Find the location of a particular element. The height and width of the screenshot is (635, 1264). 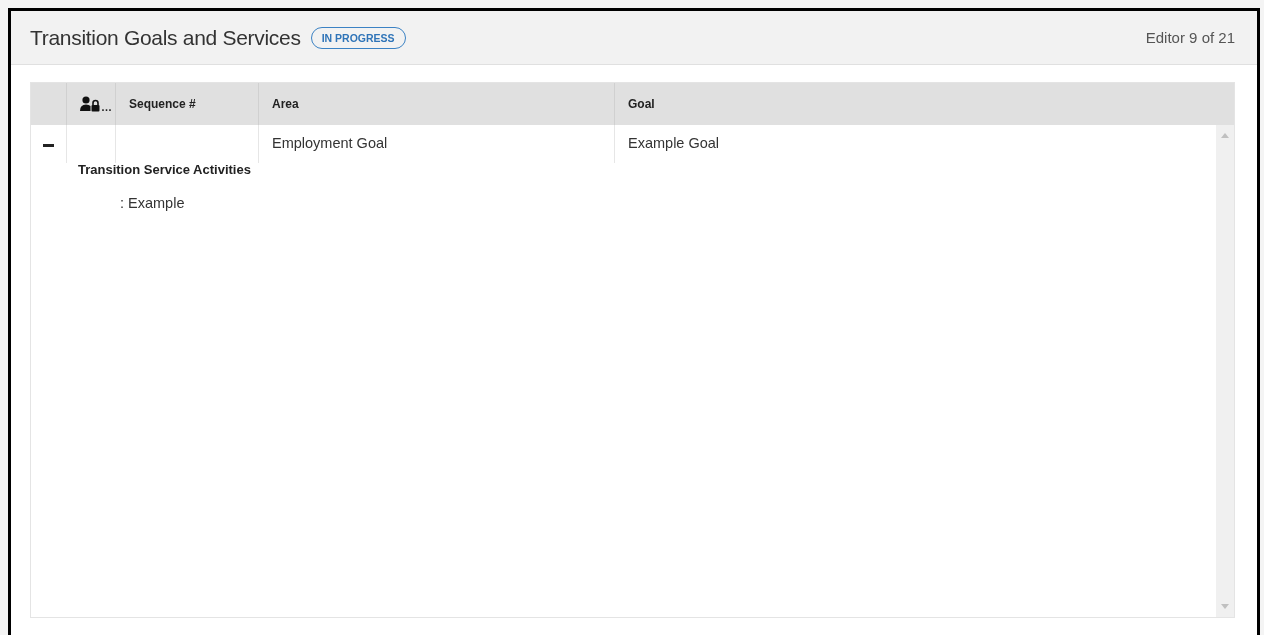

detail-item: : Example is located at coordinates (153, 203).